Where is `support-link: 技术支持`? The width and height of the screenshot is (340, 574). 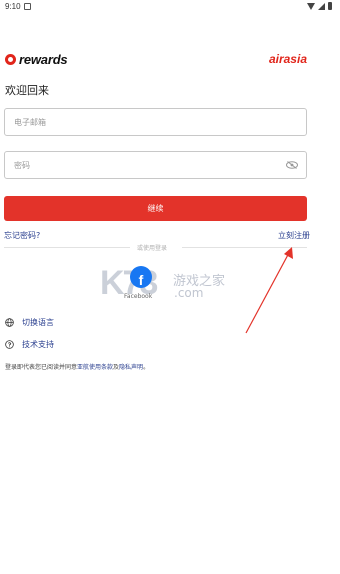
support-link: 技术支持 is located at coordinates (29, 344).